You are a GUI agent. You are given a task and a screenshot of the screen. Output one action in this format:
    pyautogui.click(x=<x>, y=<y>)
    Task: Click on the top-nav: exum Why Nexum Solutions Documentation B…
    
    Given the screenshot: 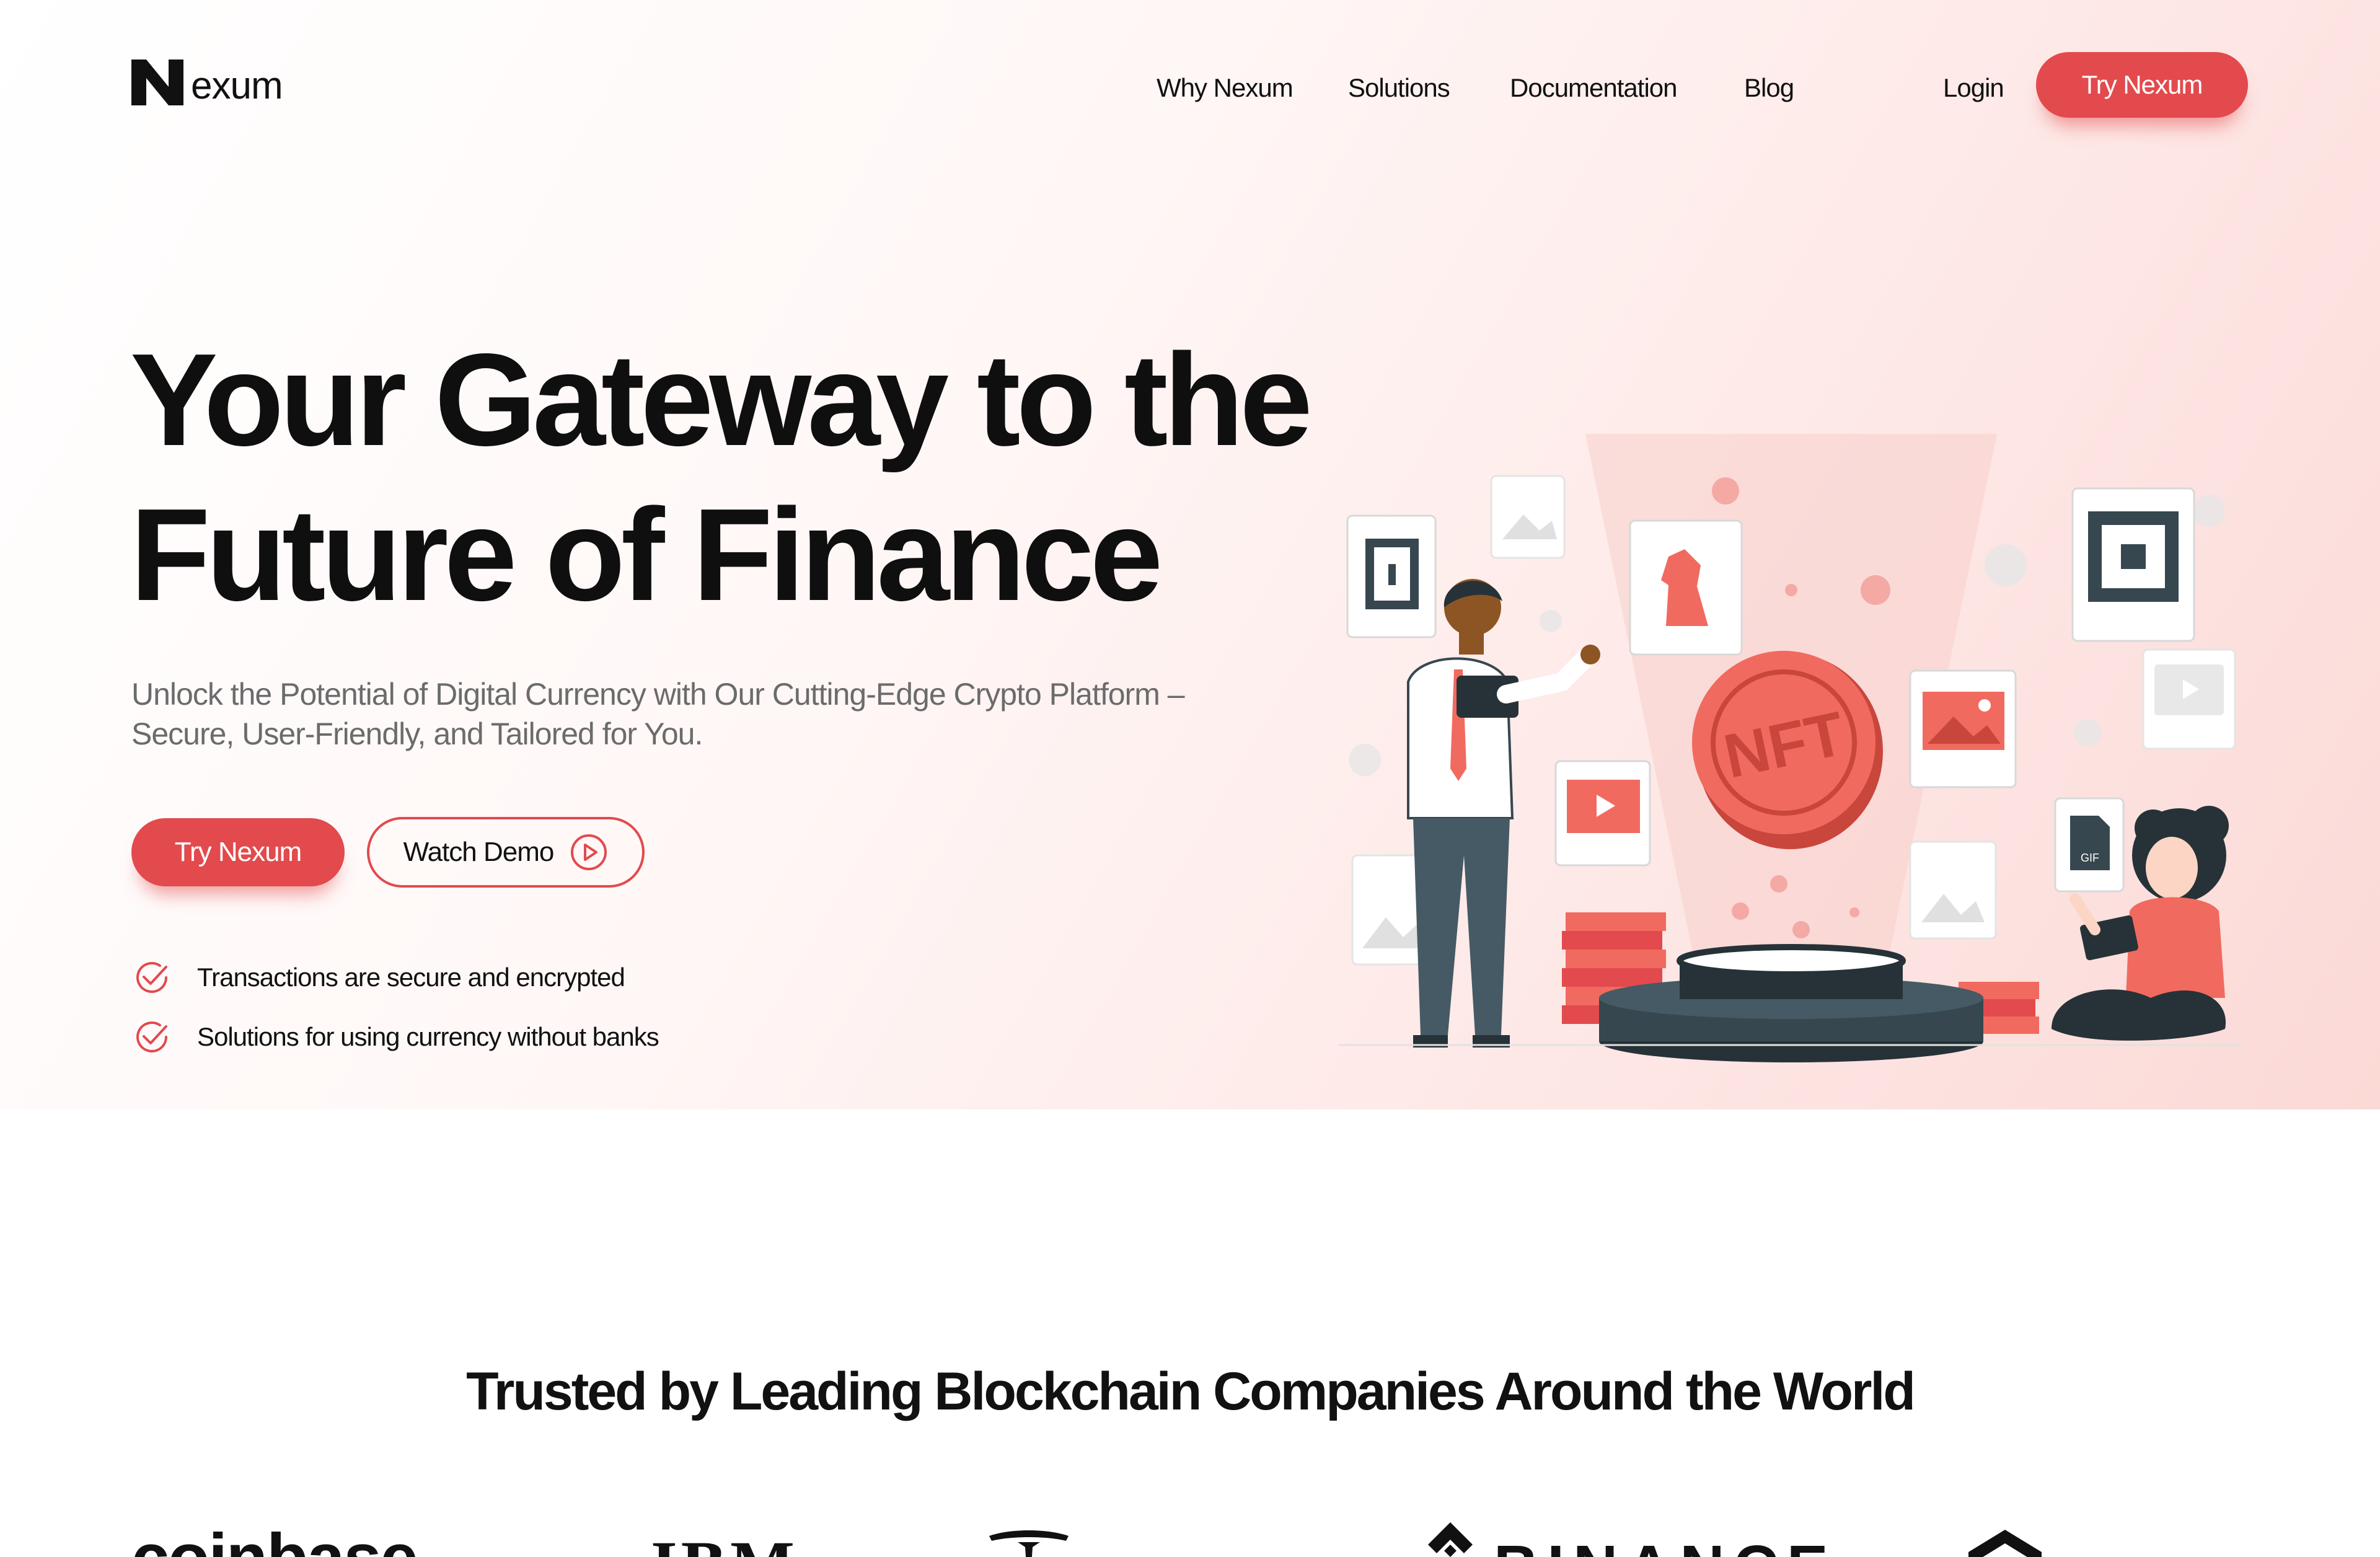 What is the action you would take?
    pyautogui.click(x=1190, y=80)
    